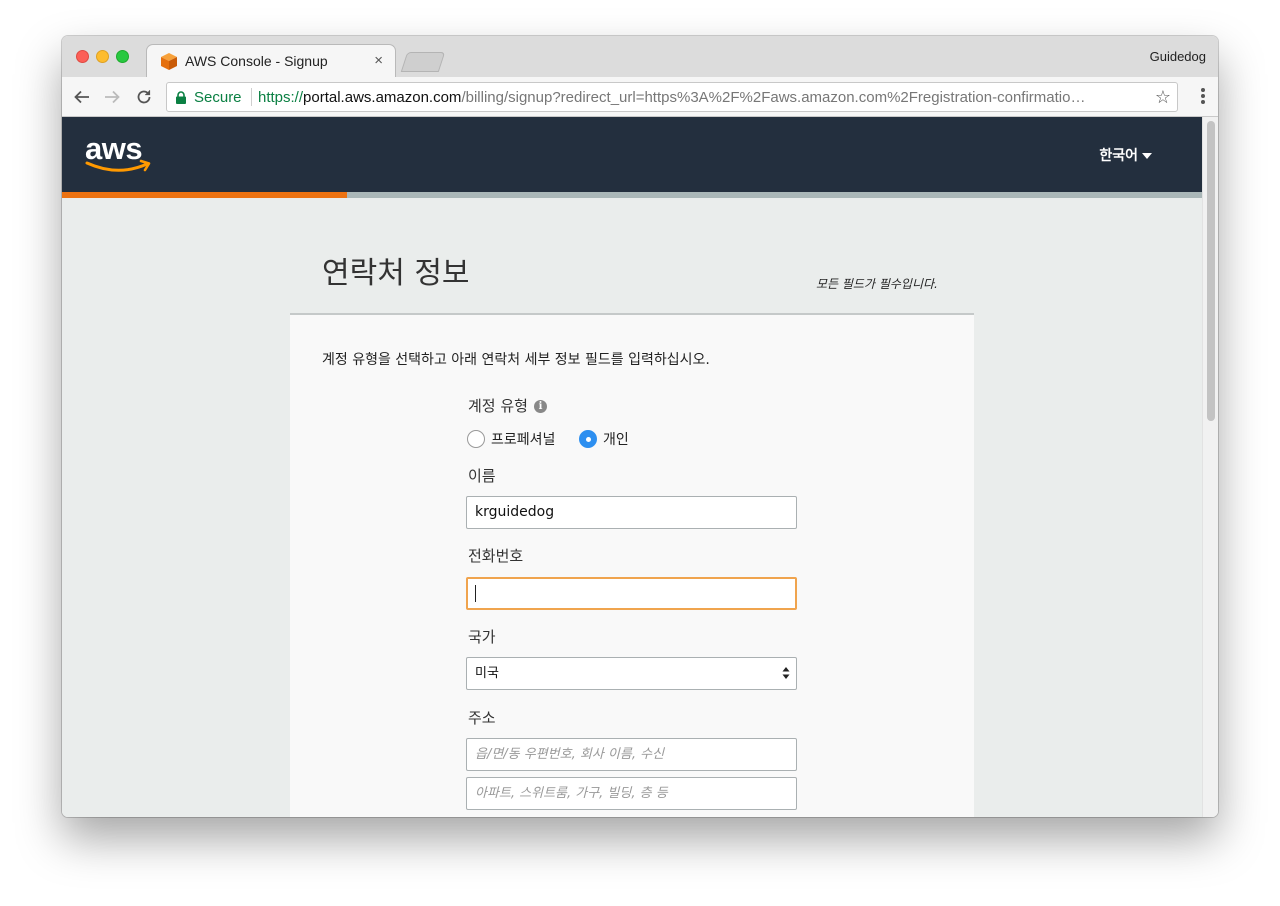 The width and height of the screenshot is (1280, 906). What do you see at coordinates (396, 273) in the screenshot?
I see `page-title: 연락처 정보` at bounding box center [396, 273].